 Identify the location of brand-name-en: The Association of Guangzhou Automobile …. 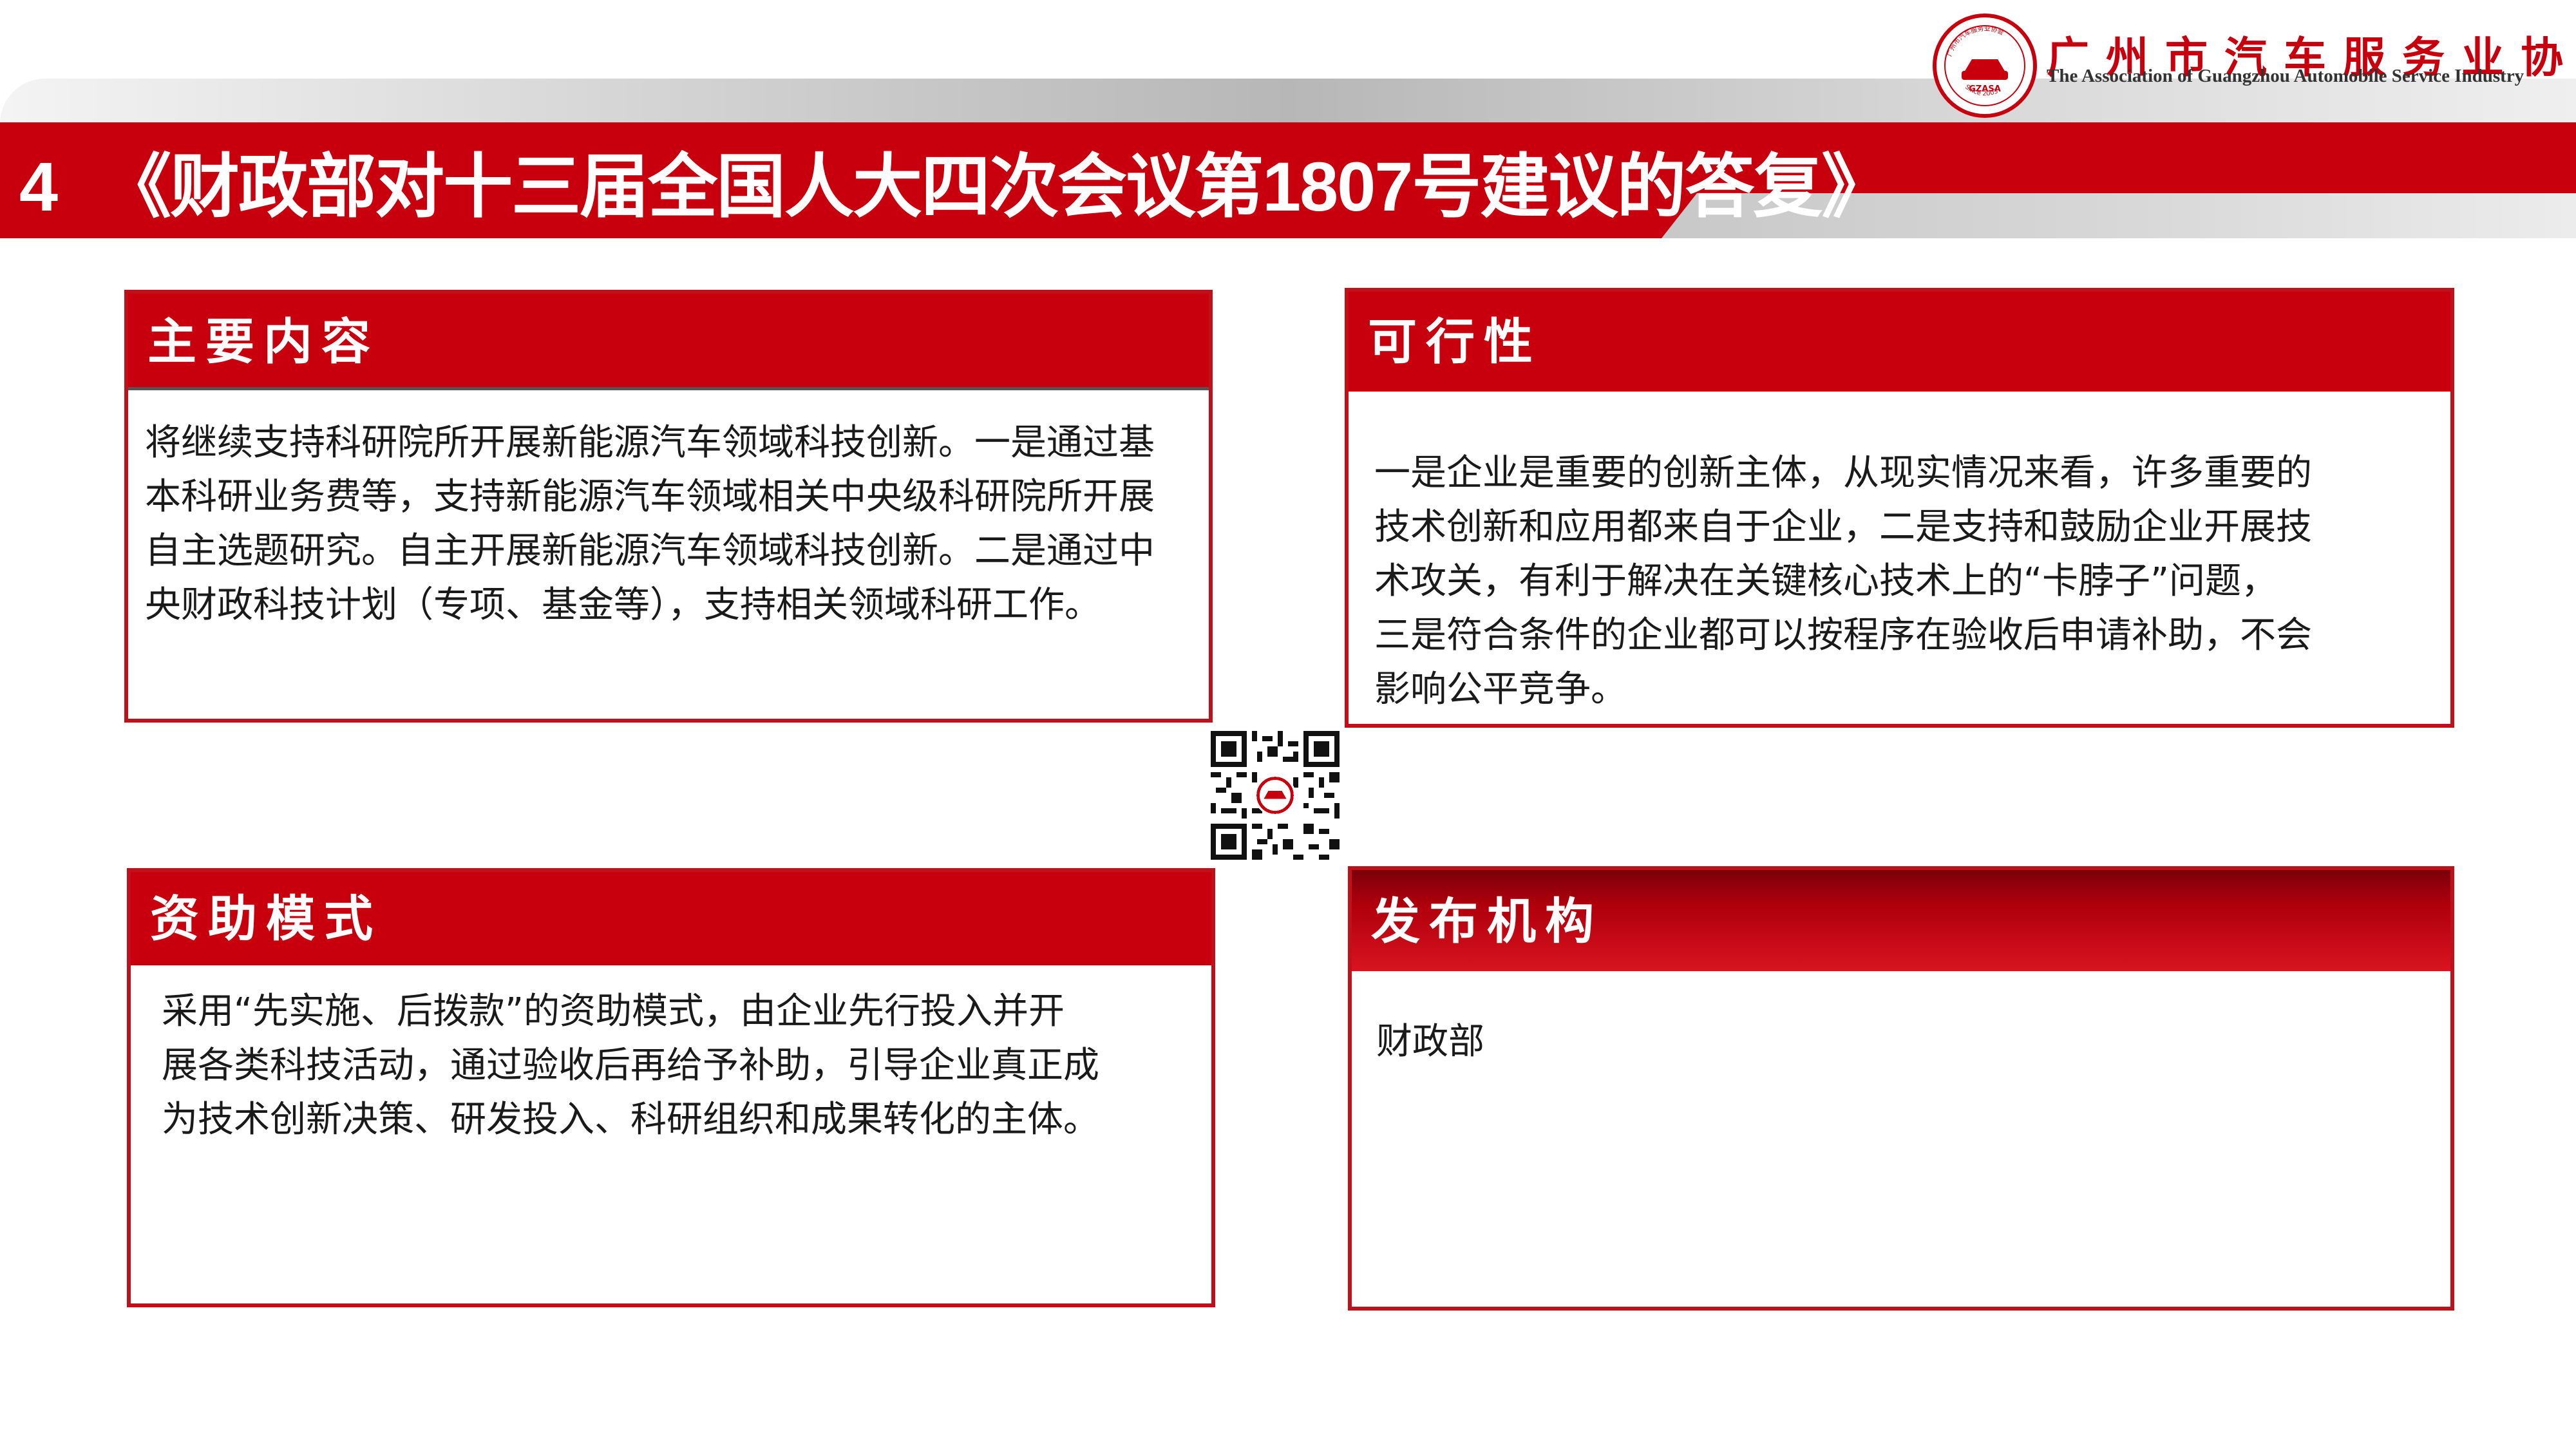
(2285, 76).